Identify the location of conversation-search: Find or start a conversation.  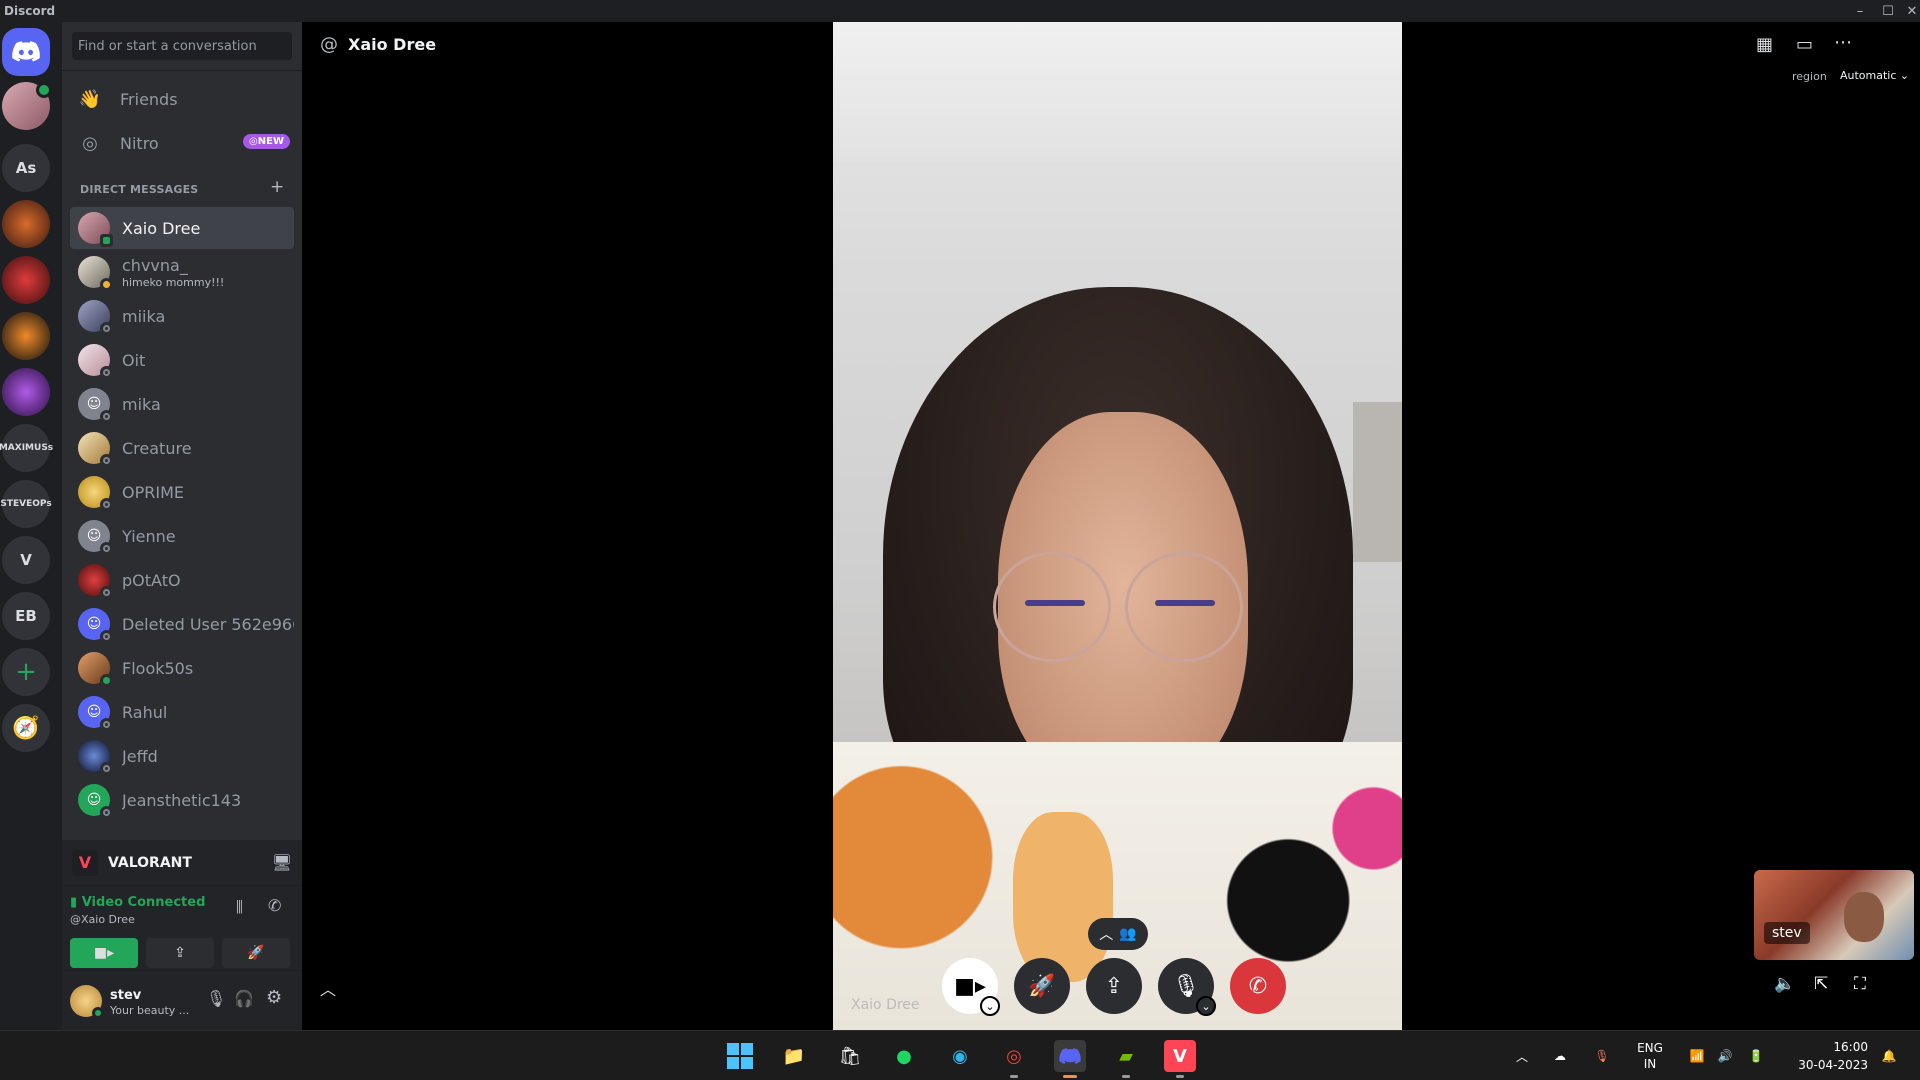
(182, 46).